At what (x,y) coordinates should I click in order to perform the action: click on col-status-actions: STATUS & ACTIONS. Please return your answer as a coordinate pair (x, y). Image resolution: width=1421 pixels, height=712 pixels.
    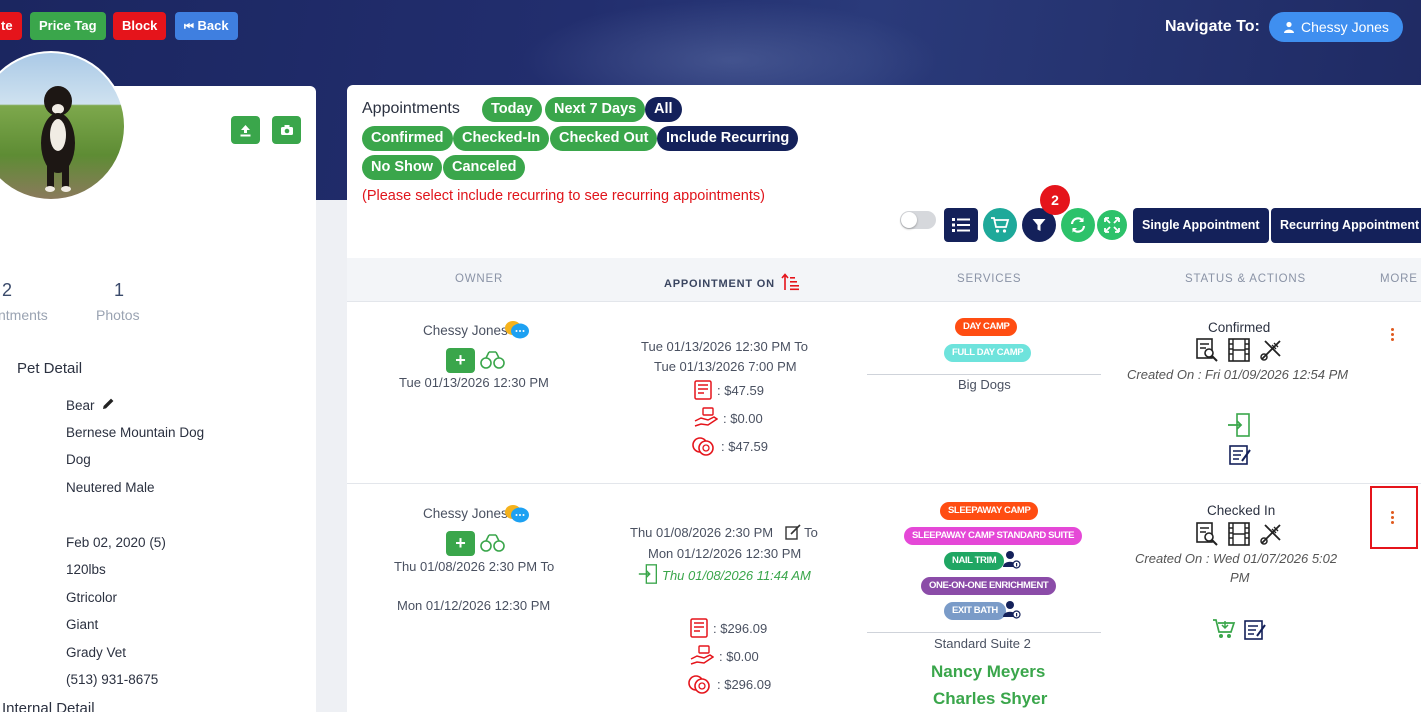
    Looking at the image, I should click on (1245, 279).